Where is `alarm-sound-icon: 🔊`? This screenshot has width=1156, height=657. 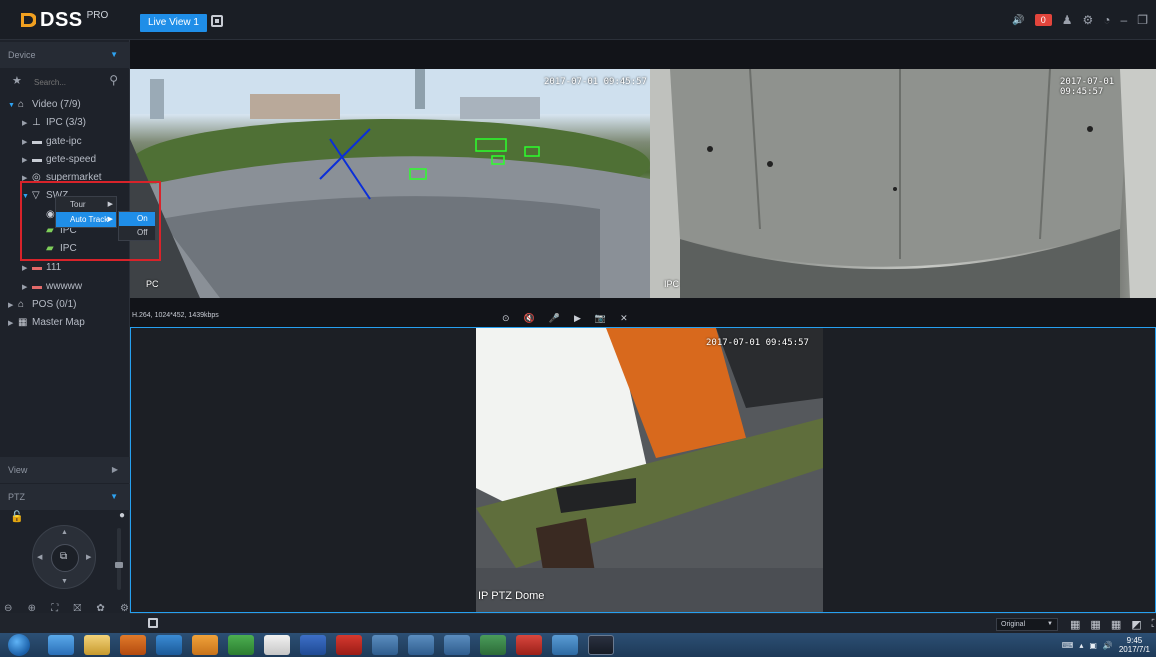 alarm-sound-icon: 🔊 is located at coordinates (1018, 20).